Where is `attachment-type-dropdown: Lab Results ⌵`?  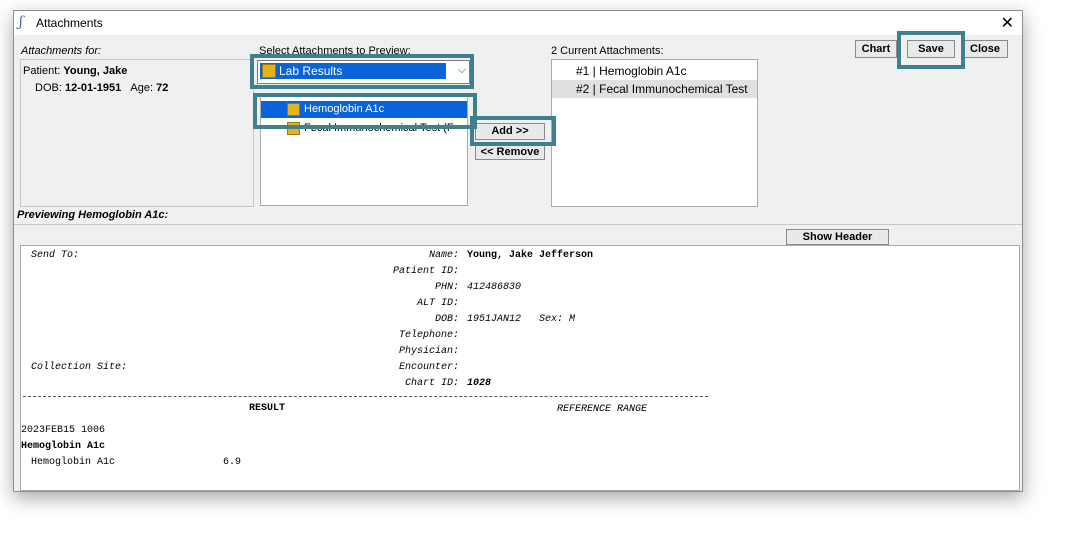 attachment-type-dropdown: Lab Results ⌵ is located at coordinates (363, 72).